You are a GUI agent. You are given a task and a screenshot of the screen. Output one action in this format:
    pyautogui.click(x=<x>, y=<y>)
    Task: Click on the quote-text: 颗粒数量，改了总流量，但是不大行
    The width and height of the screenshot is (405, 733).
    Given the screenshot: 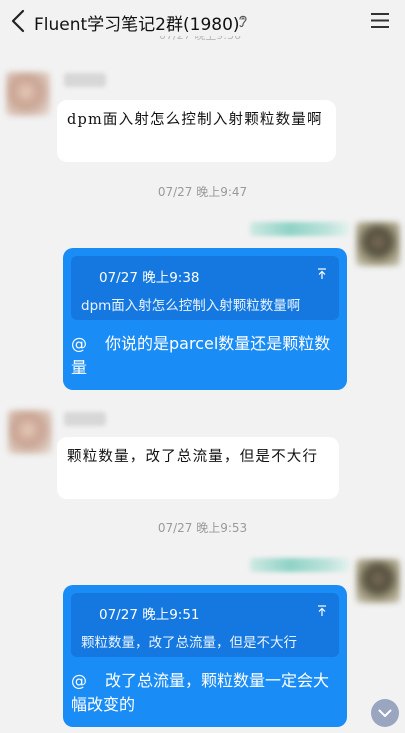 What is the action you would take?
    pyautogui.click(x=189, y=643)
    